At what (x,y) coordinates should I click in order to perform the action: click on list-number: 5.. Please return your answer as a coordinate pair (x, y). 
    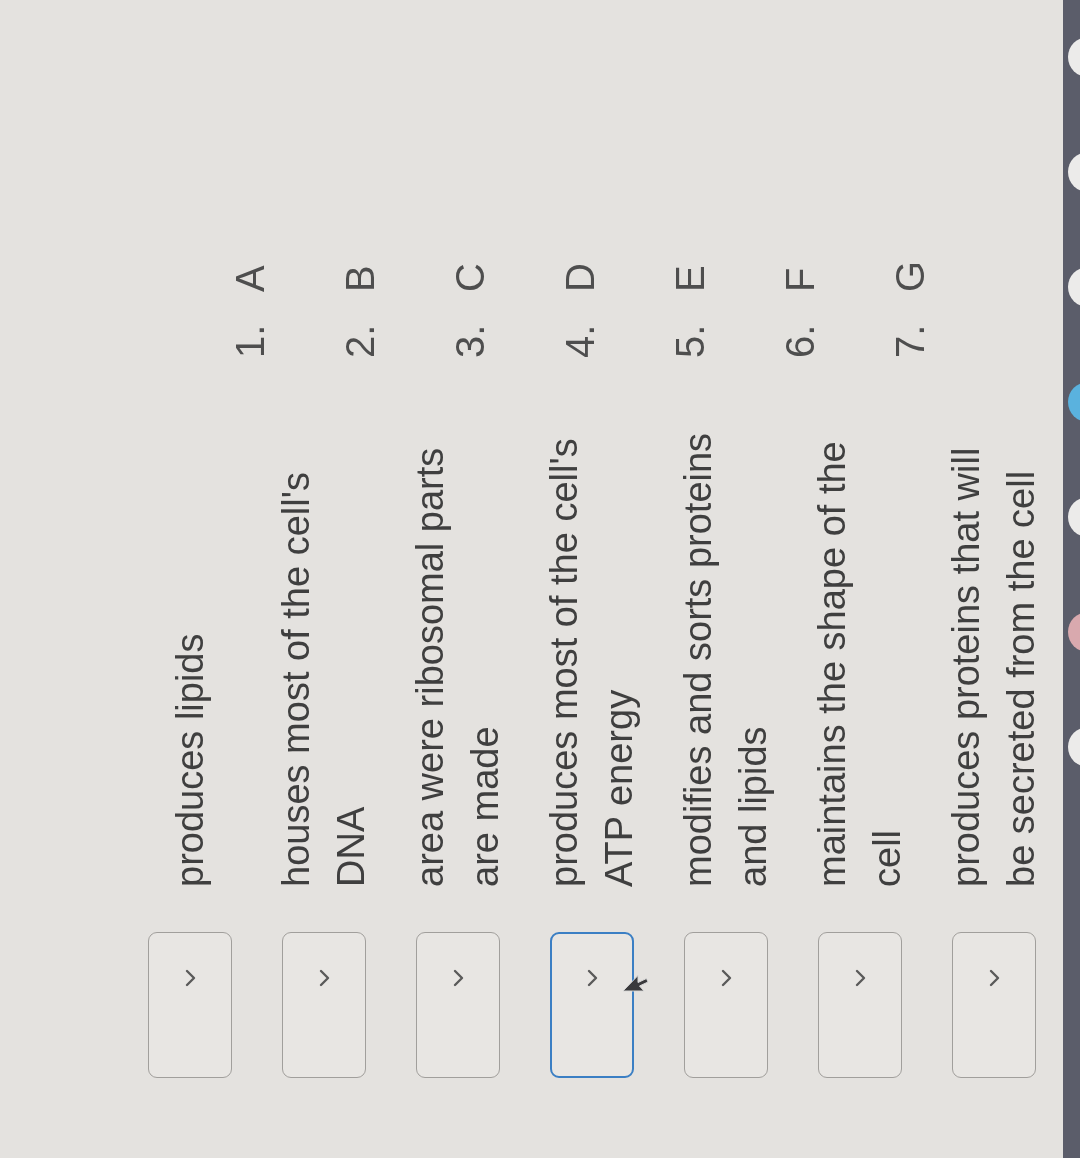
    Looking at the image, I should click on (690, 340).